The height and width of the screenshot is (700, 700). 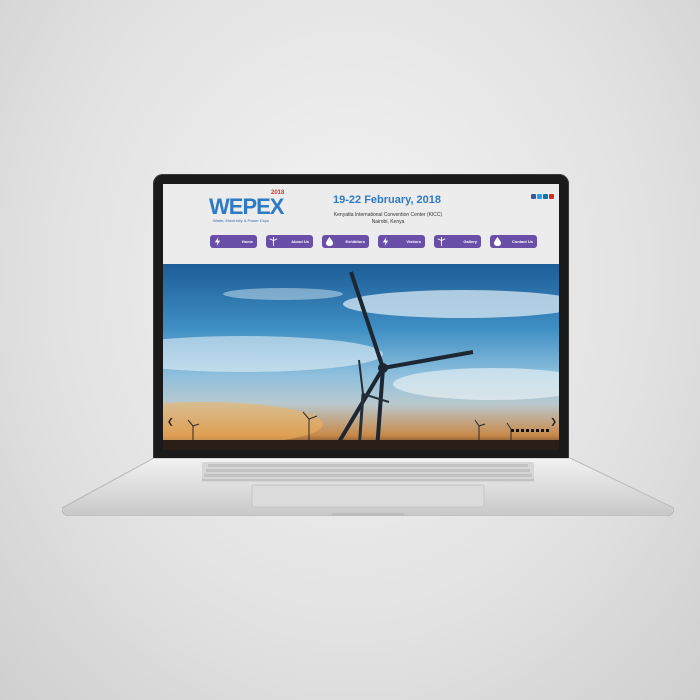 I want to click on nav-label: Visitors, so click(x=413, y=241).